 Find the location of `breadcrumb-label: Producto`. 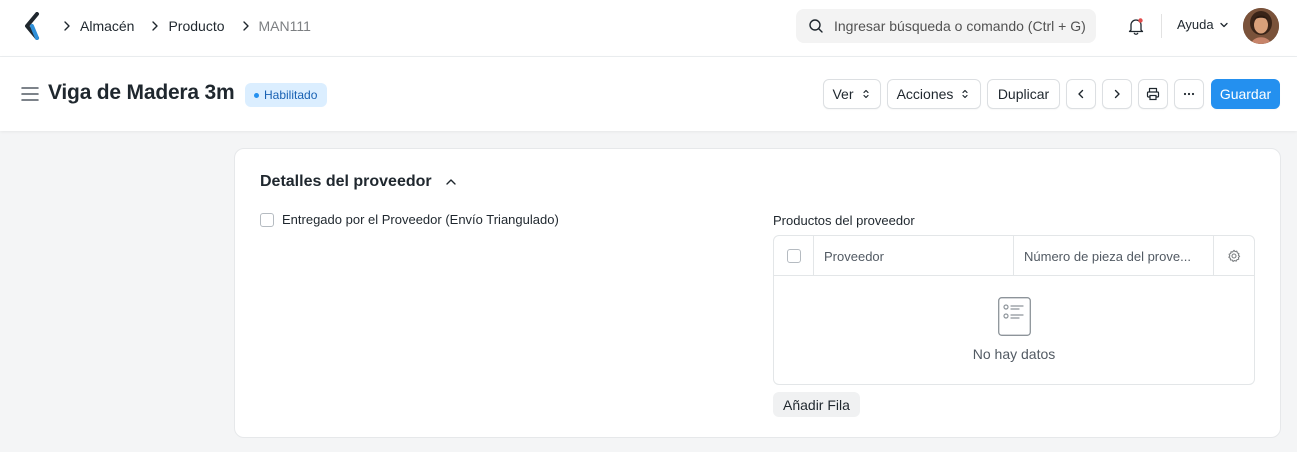

breadcrumb-label: Producto is located at coordinates (196, 26).